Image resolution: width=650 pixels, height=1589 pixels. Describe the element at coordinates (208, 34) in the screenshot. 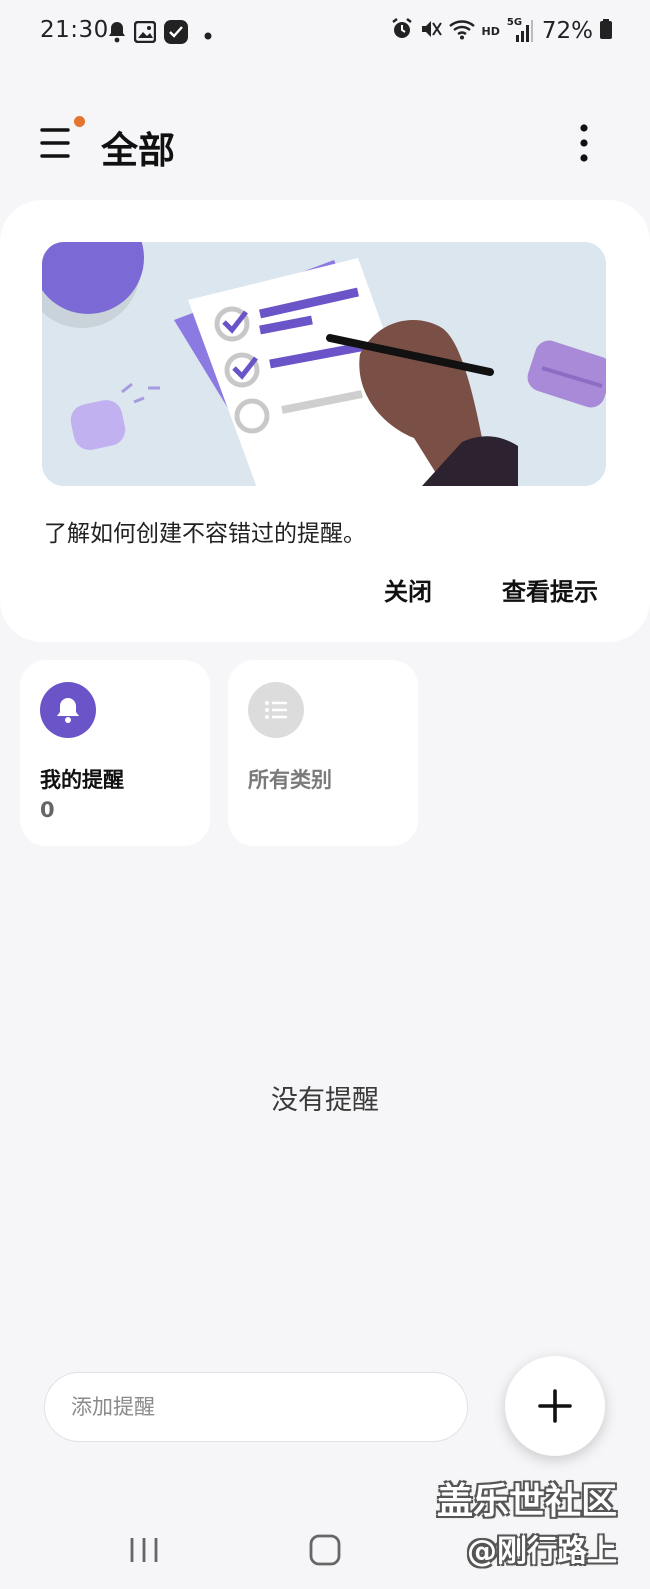

I see `dot-icon` at that location.